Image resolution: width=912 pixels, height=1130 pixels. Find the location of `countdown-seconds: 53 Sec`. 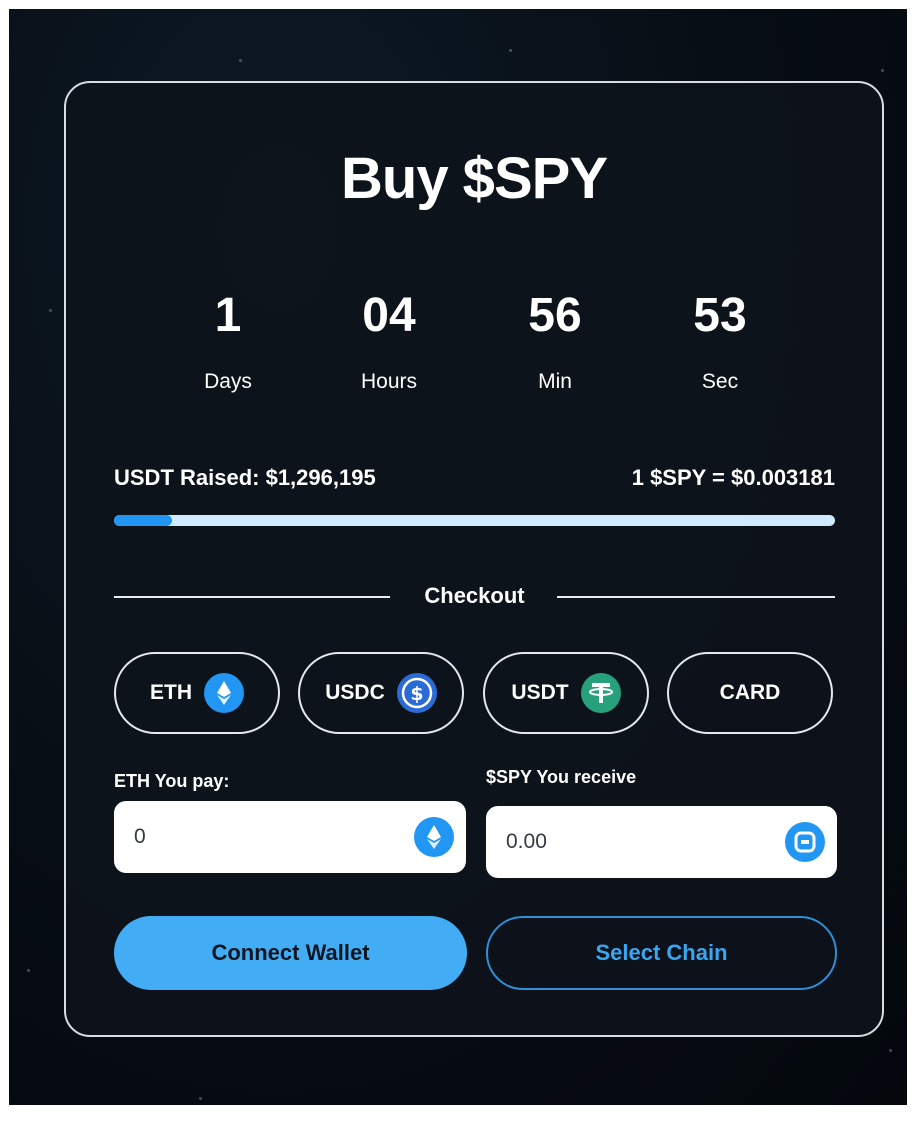

countdown-seconds: 53 Sec is located at coordinates (720, 341).